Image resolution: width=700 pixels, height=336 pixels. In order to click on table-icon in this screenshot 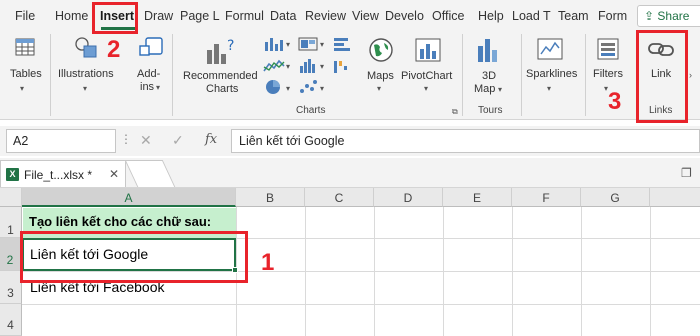, I will do `click(25, 47)`.